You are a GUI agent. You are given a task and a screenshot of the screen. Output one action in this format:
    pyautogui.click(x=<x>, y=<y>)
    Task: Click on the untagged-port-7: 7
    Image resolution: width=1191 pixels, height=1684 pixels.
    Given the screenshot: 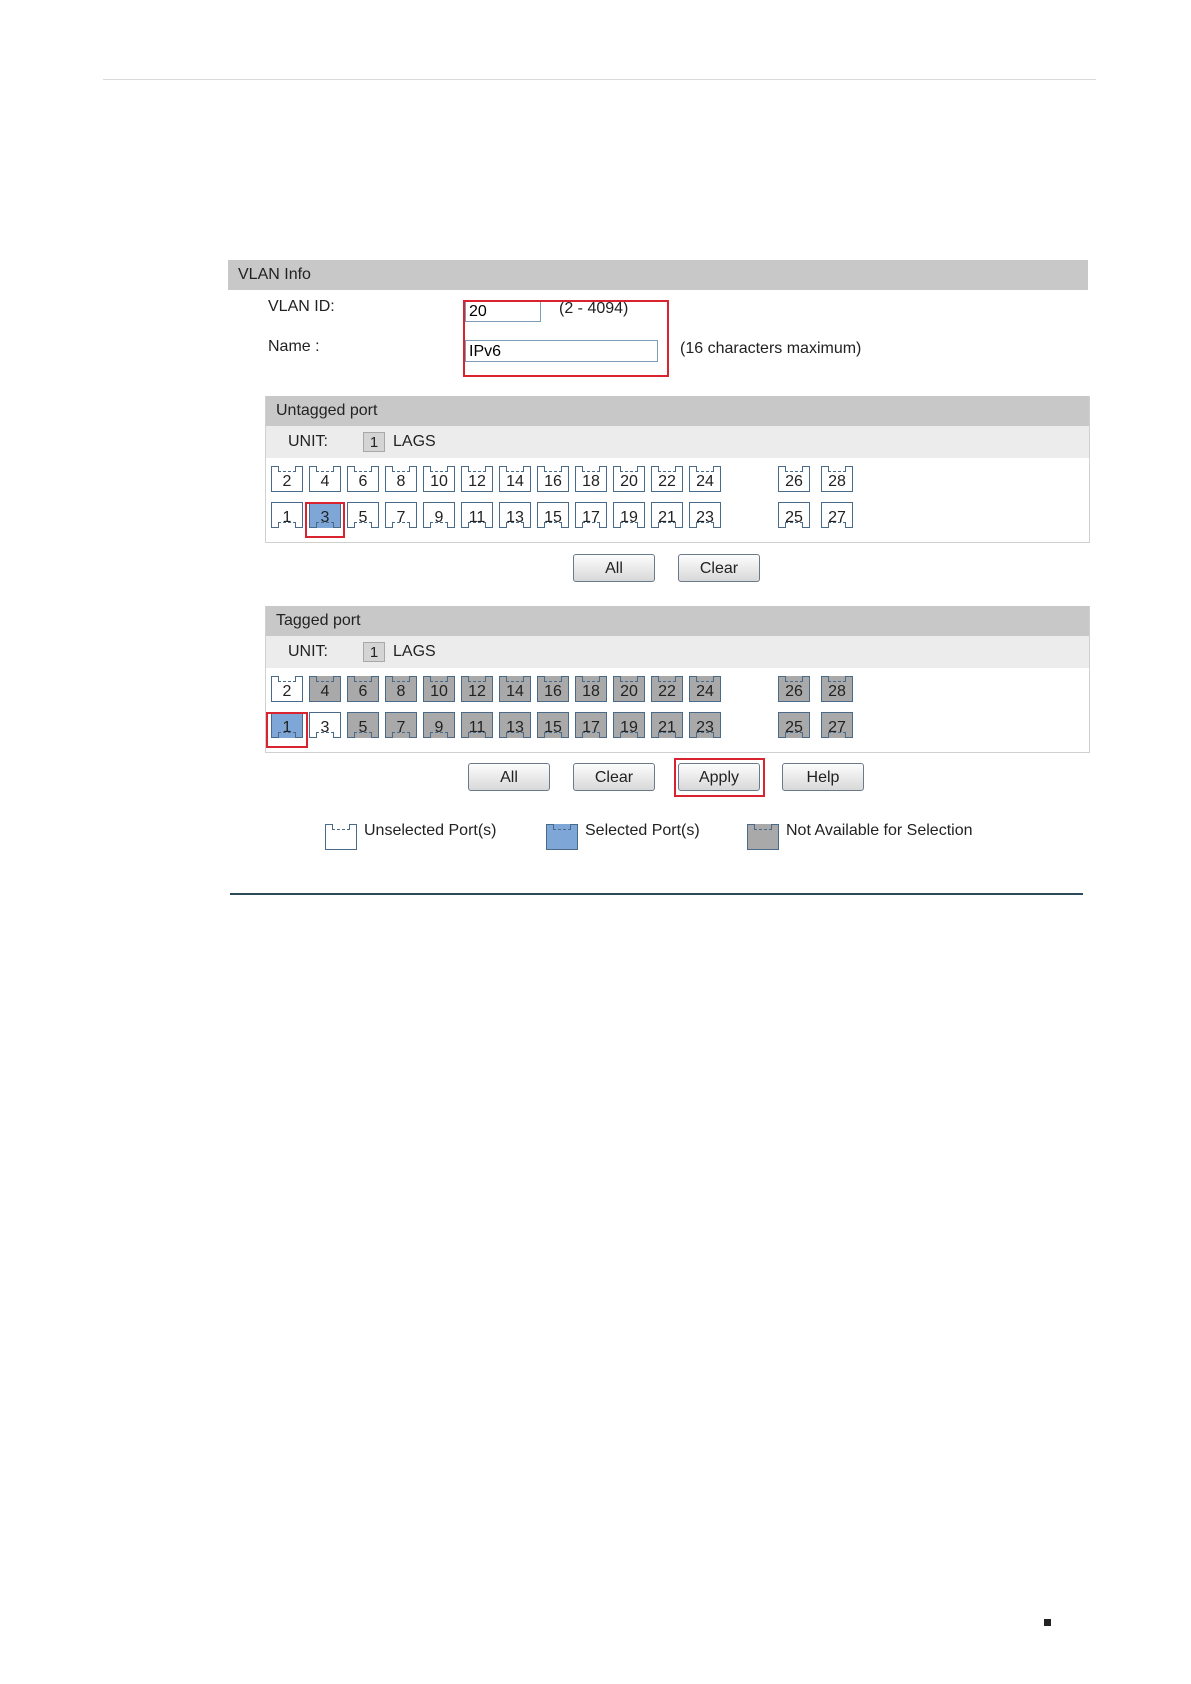 What is the action you would take?
    pyautogui.click(x=401, y=515)
    